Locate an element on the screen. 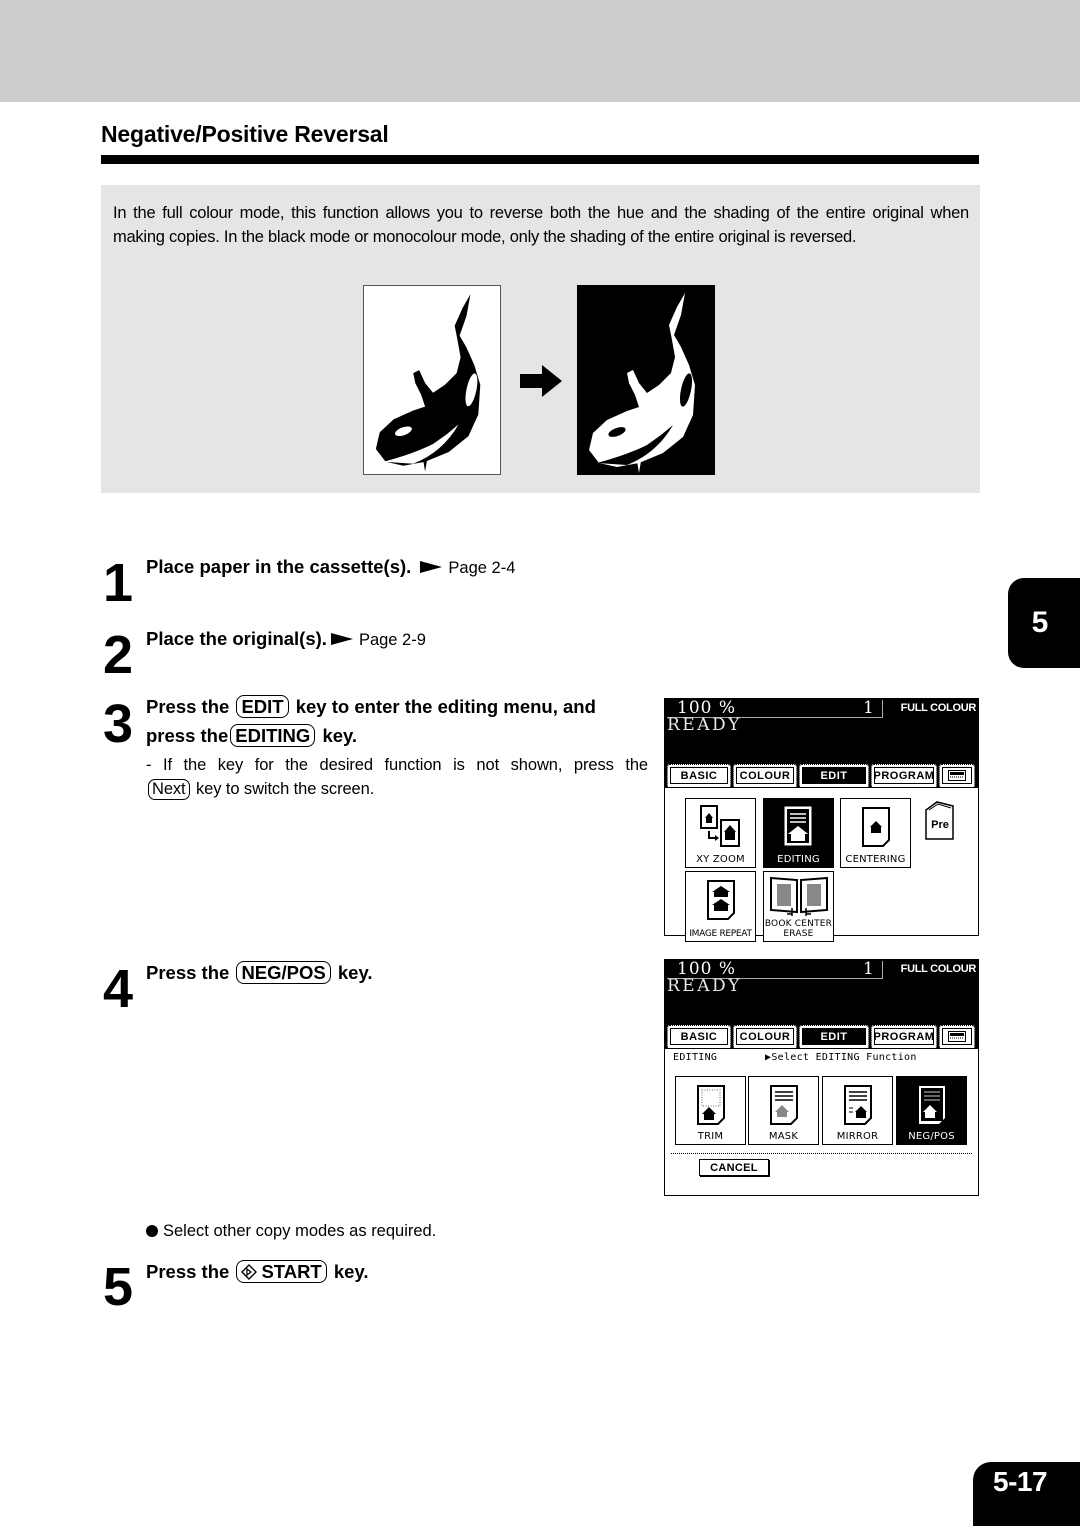 Image resolution: width=1080 pixels, height=1526 pixels. start-key-label: START is located at coordinates (291, 1271).